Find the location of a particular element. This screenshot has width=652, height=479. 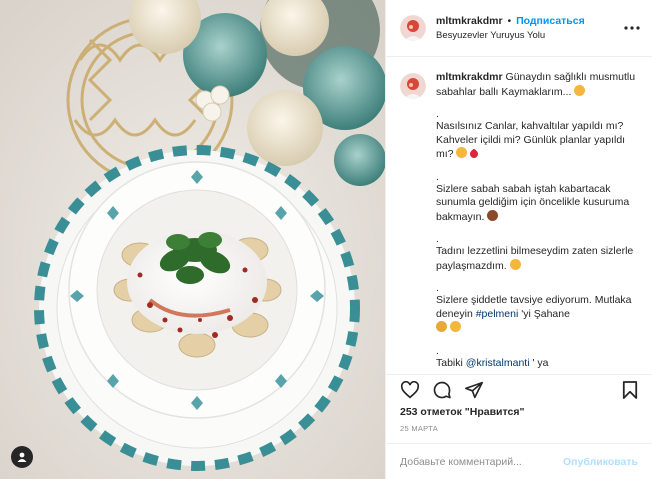

comment-bubble-icon is located at coordinates (442, 390).